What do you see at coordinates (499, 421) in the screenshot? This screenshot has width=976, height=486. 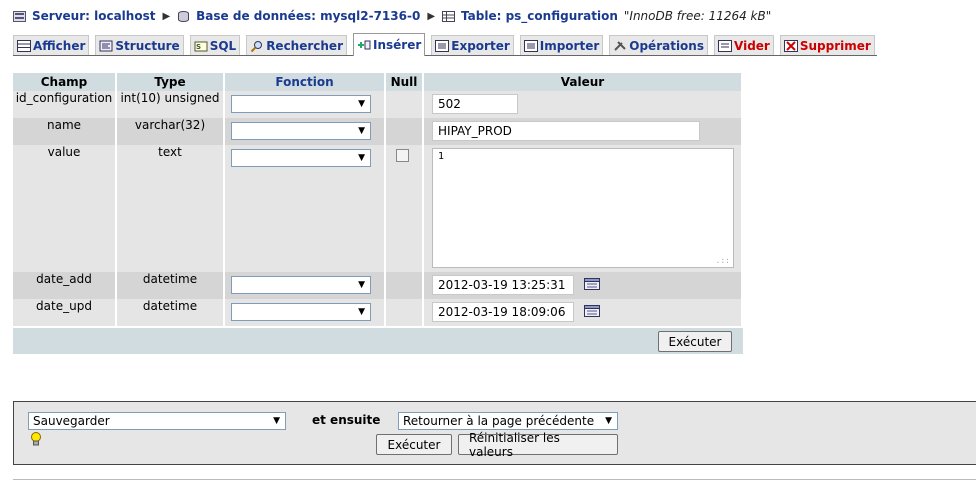 I see `selected-value: Retourner à la page précédente` at bounding box center [499, 421].